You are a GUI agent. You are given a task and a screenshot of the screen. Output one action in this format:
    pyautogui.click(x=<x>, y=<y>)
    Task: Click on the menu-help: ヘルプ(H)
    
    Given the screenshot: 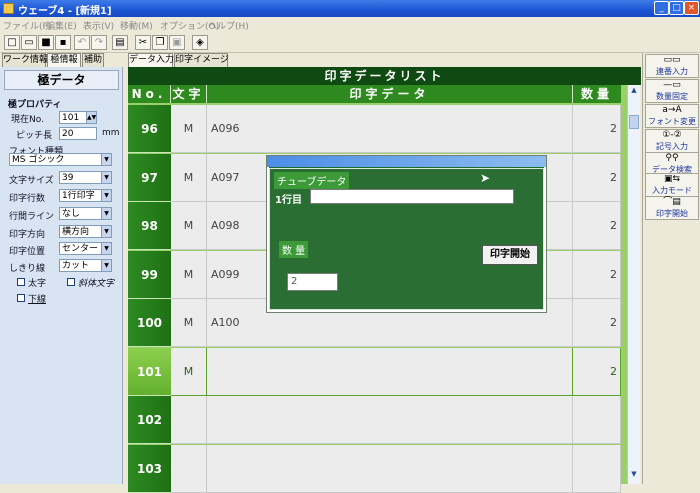 What is the action you would take?
    pyautogui.click(x=228, y=25)
    